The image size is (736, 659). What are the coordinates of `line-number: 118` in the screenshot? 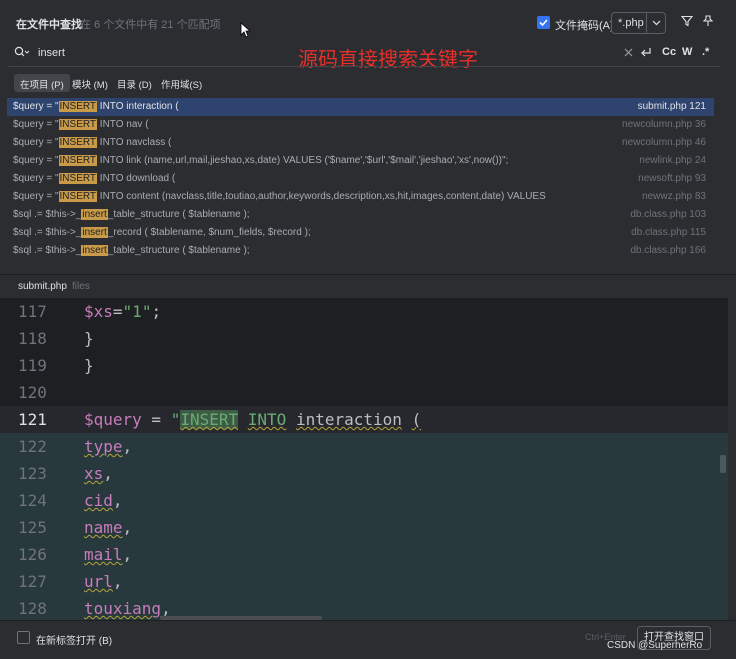 It's located at (32, 338).